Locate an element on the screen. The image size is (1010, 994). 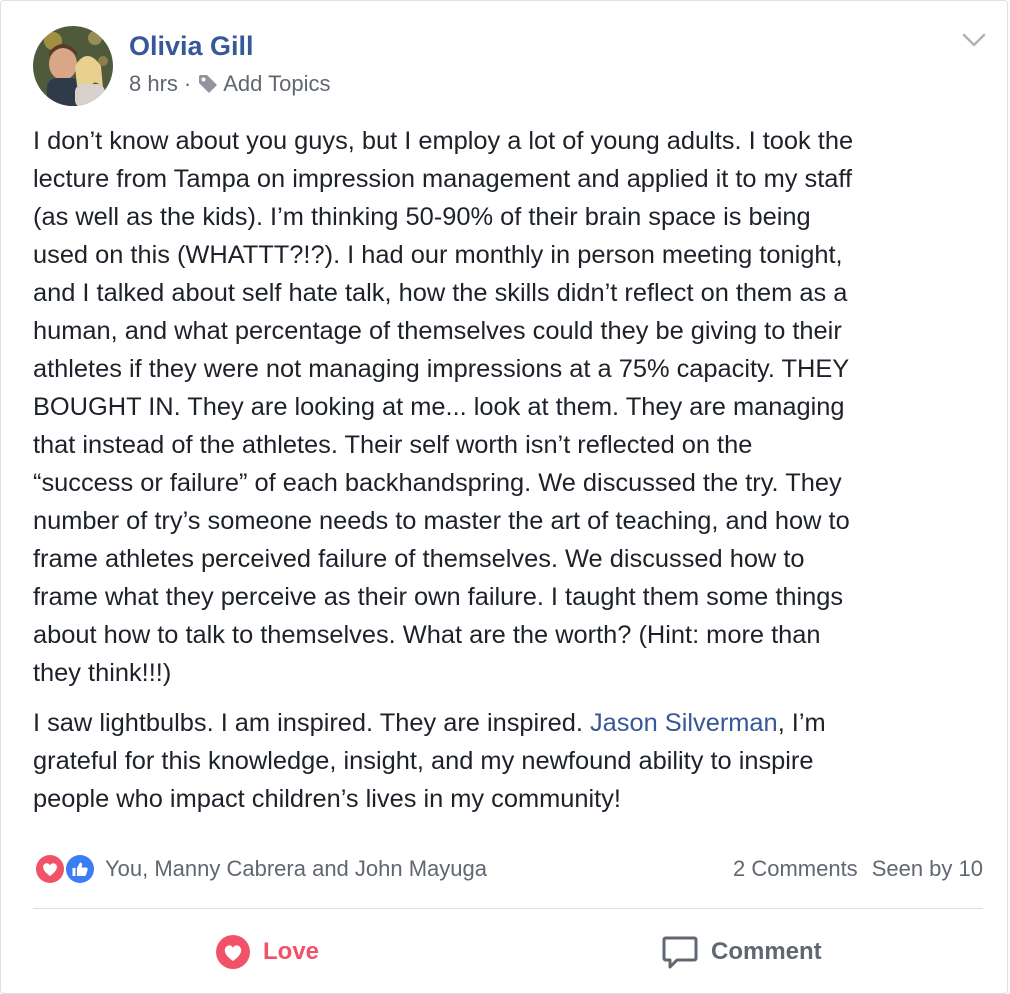
post-time: 8 hrs is located at coordinates (153, 84).